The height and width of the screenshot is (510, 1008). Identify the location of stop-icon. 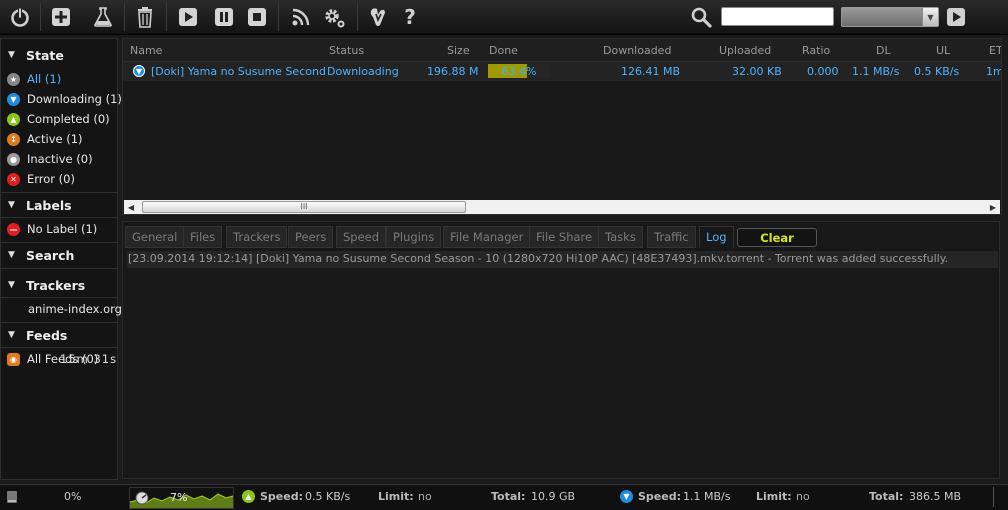
(257, 17).